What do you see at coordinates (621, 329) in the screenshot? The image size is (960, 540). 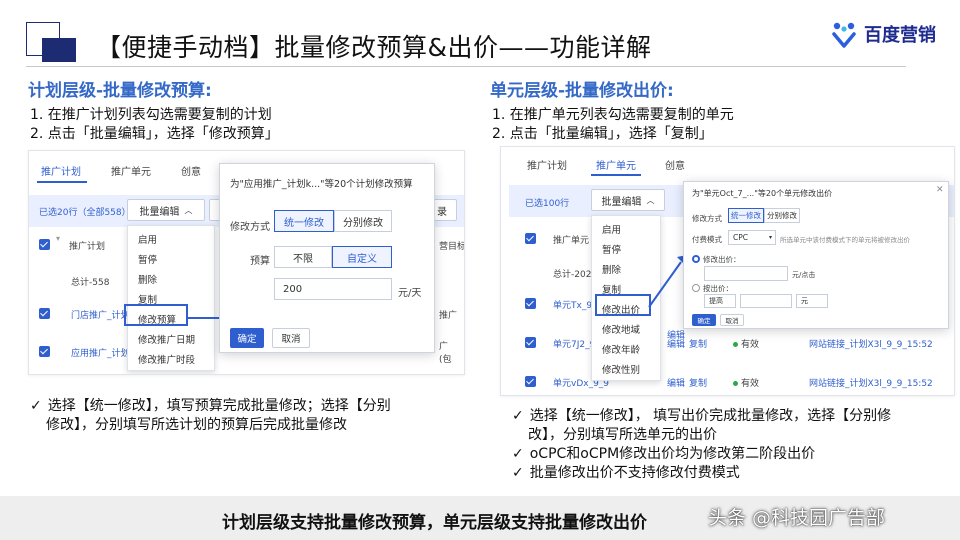 I see `menu-item-modify-region: 修改地域` at bounding box center [621, 329].